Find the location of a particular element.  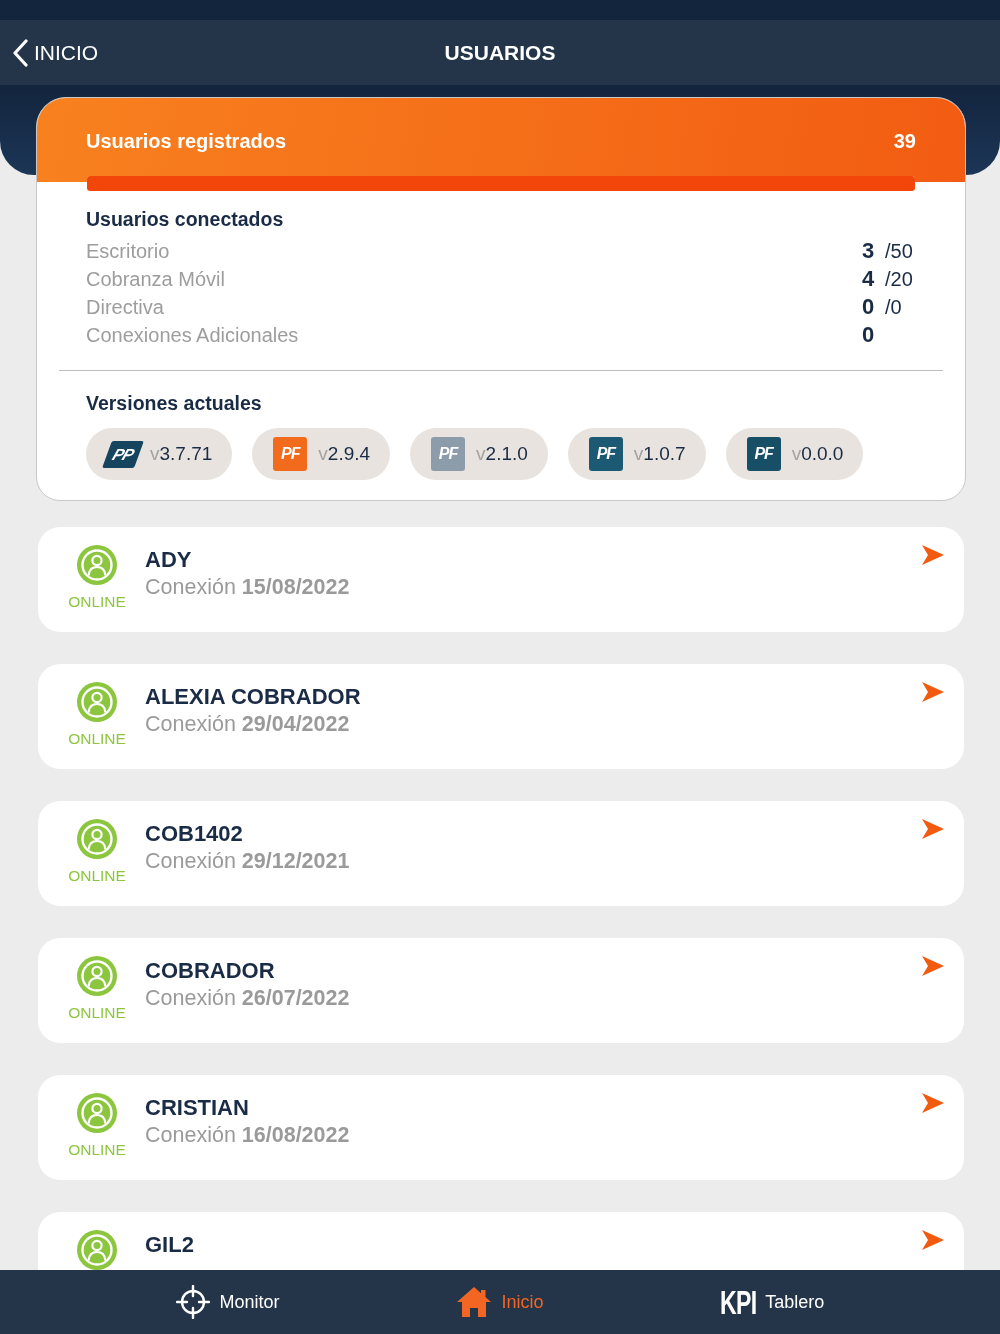

connection-type-label: Conexiones Adicionales is located at coordinates (192, 334).